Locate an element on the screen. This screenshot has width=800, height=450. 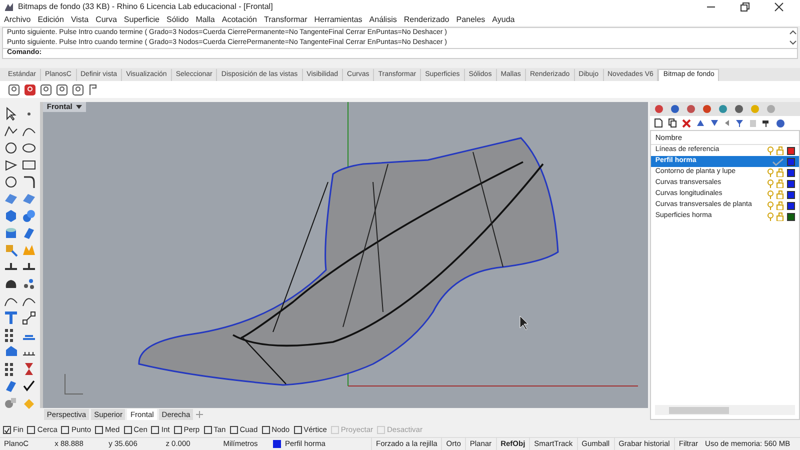
menu-item: Vista is located at coordinates (79, 20).